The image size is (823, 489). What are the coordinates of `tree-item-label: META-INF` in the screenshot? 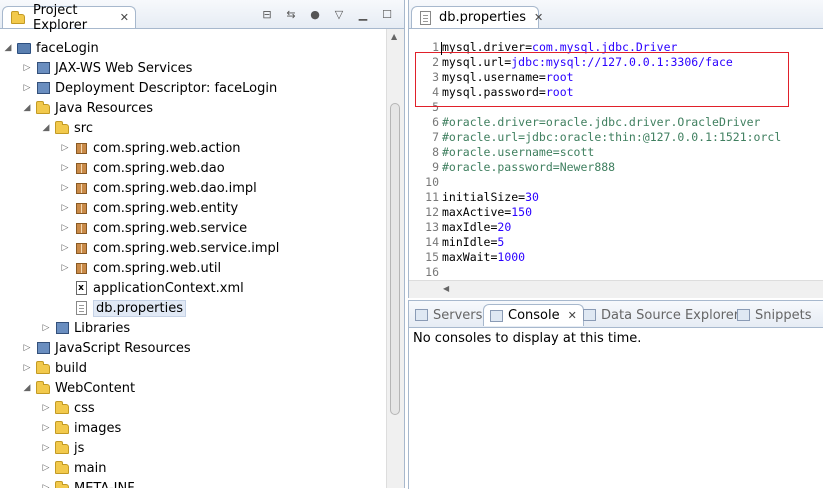 It's located at (104, 484).